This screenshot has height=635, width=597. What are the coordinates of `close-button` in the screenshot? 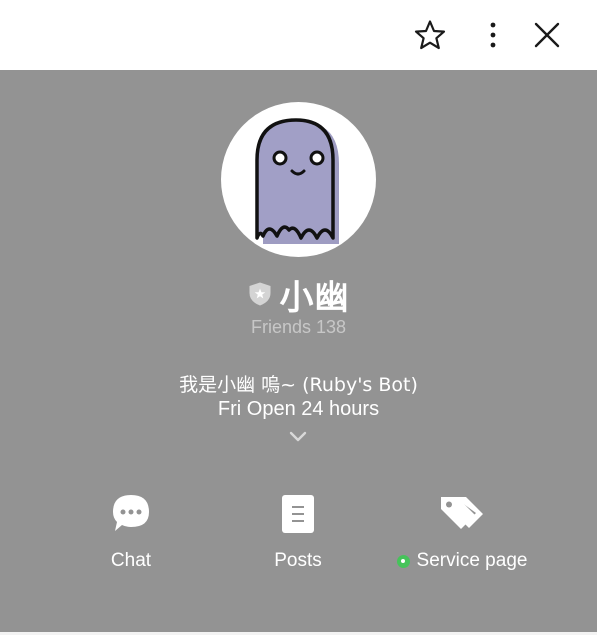 It's located at (547, 35).